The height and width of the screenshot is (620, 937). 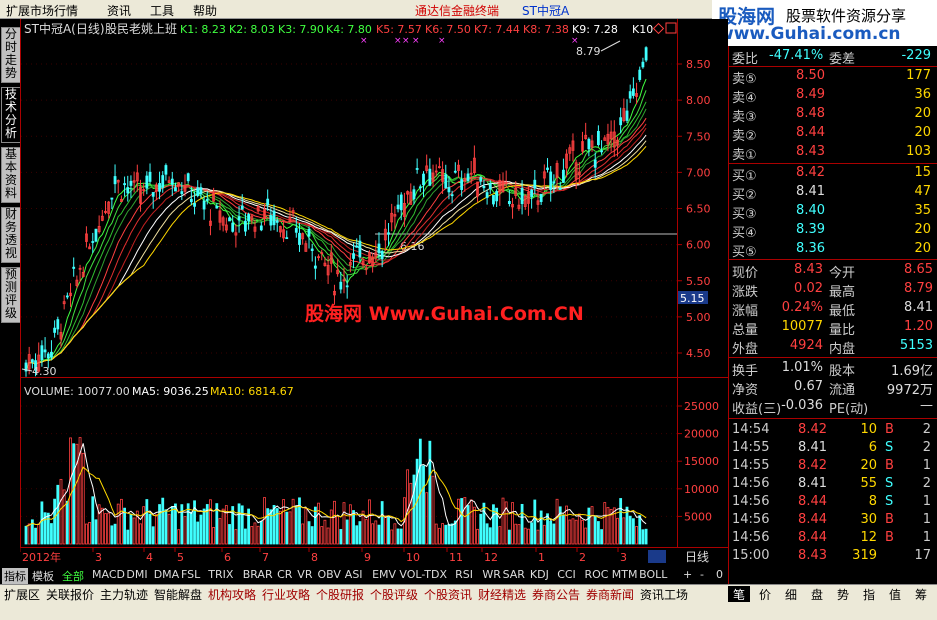 What do you see at coordinates (833, 153) in the screenshot?
I see `sell-level-row: 卖① 8.43 103` at bounding box center [833, 153].